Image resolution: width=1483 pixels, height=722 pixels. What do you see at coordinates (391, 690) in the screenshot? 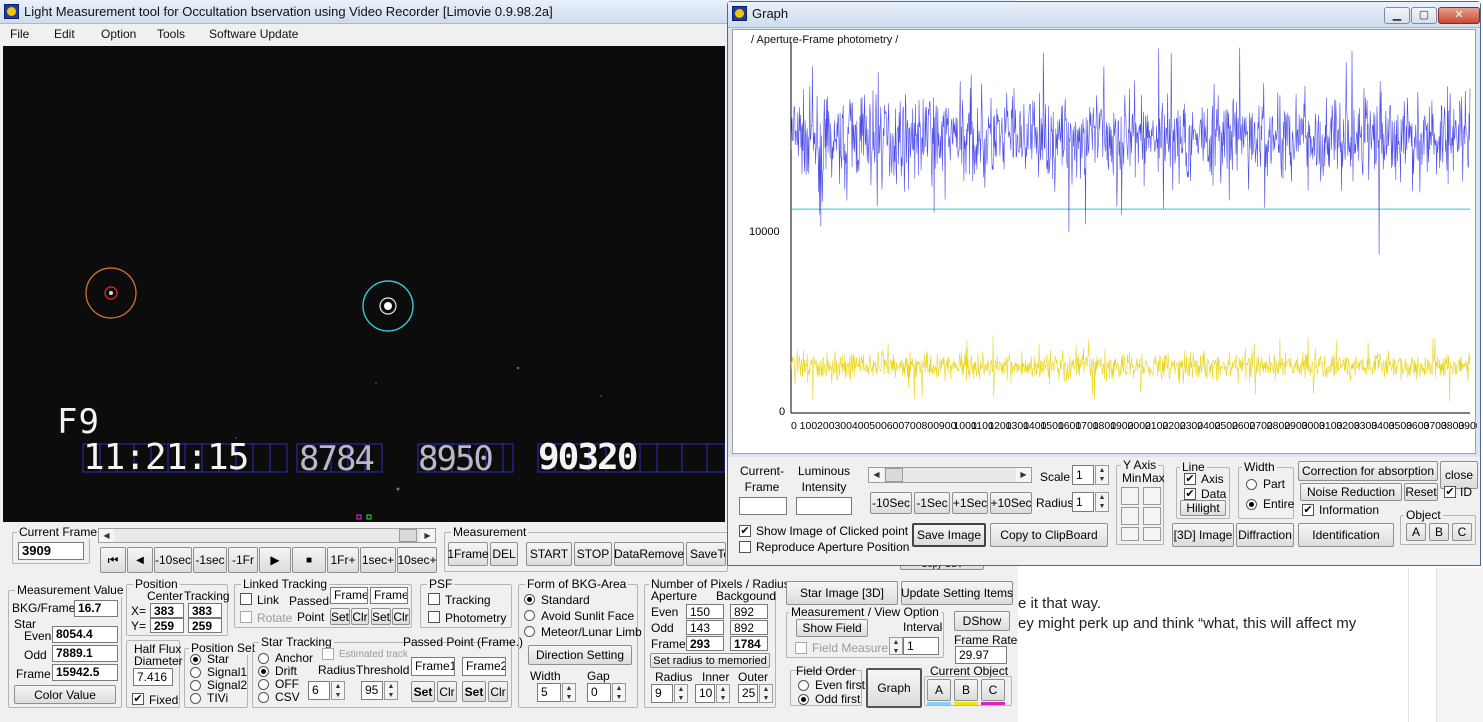
I see `threshold-spinner: ▲ ▼` at bounding box center [391, 690].